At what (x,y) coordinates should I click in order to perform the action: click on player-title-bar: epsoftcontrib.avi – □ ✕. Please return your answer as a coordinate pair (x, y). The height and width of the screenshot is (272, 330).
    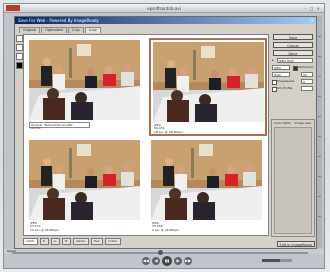
    Looking at the image, I should click on (164, 8).